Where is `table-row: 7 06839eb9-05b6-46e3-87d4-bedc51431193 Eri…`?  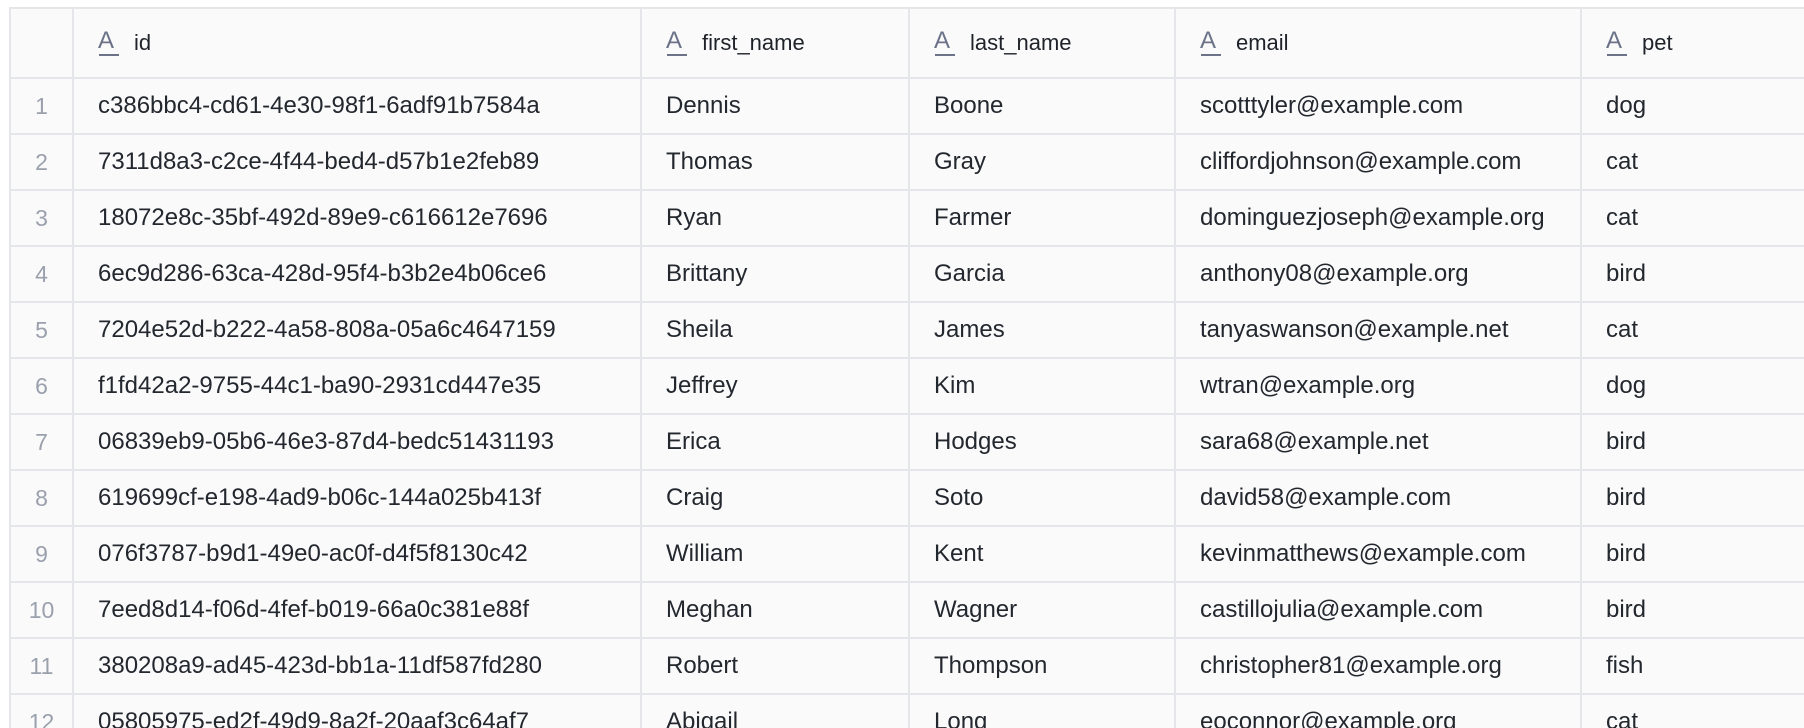
table-row: 7 06839eb9-05b6-46e3-87d4-bedc51431193 Eri… is located at coordinates (907, 442).